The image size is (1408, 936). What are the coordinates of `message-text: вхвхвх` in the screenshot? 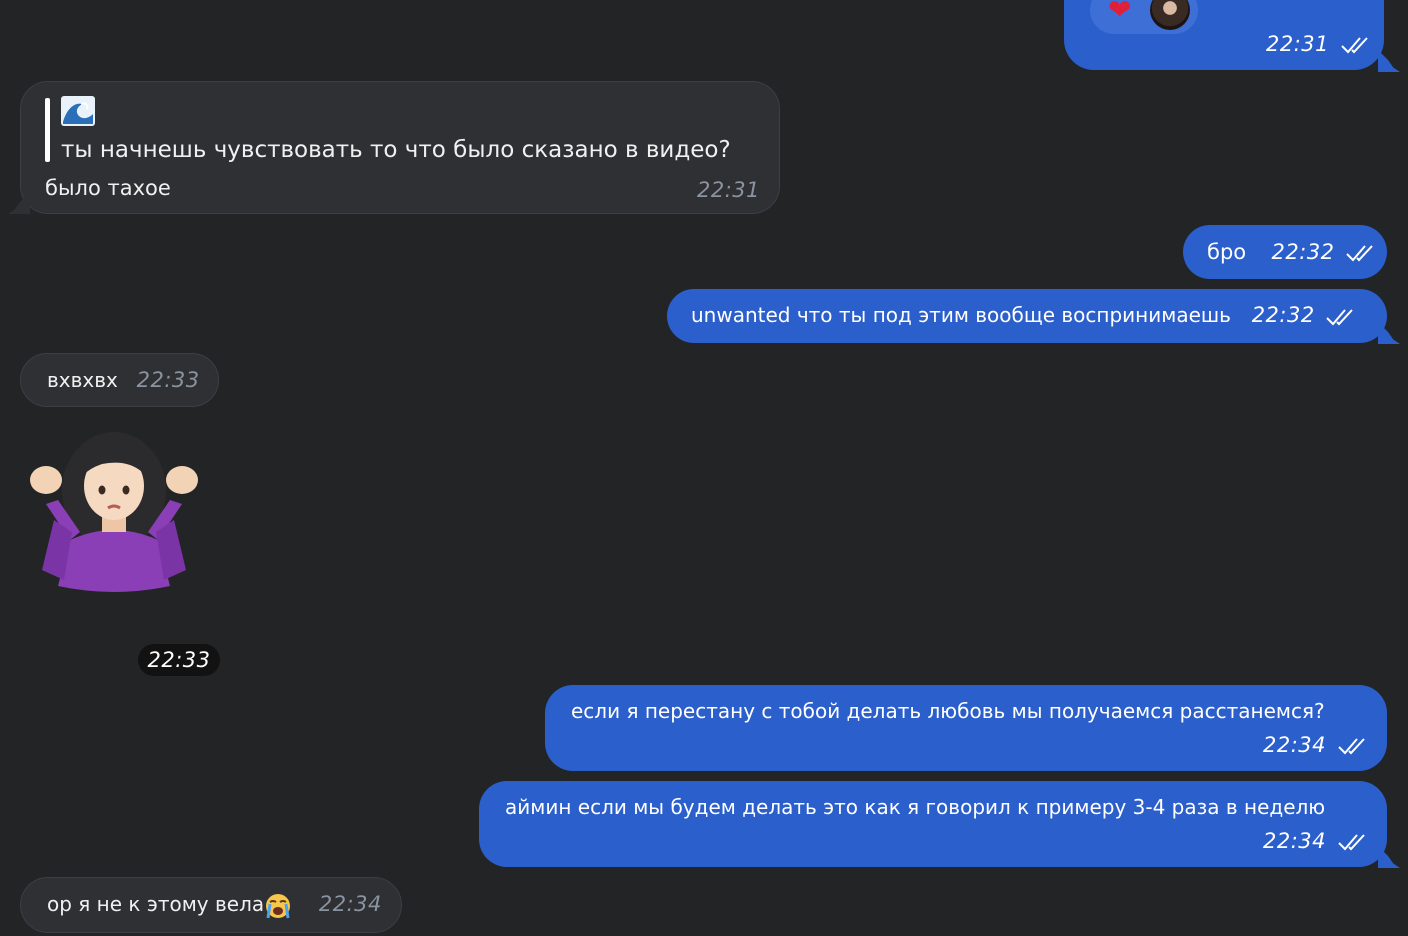 It's located at (82, 380).